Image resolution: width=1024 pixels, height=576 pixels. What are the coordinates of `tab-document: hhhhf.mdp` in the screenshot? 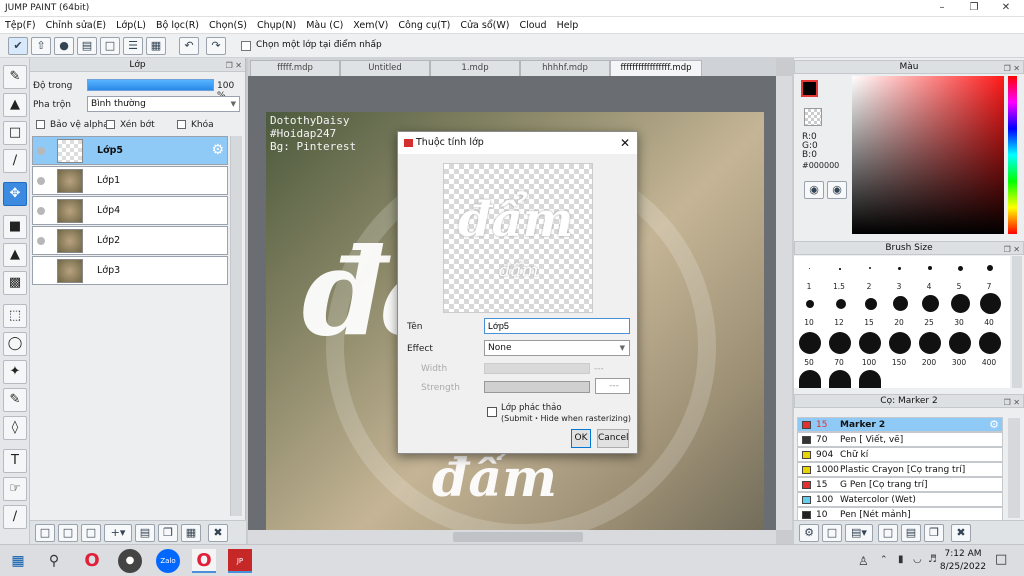 It's located at (565, 68).